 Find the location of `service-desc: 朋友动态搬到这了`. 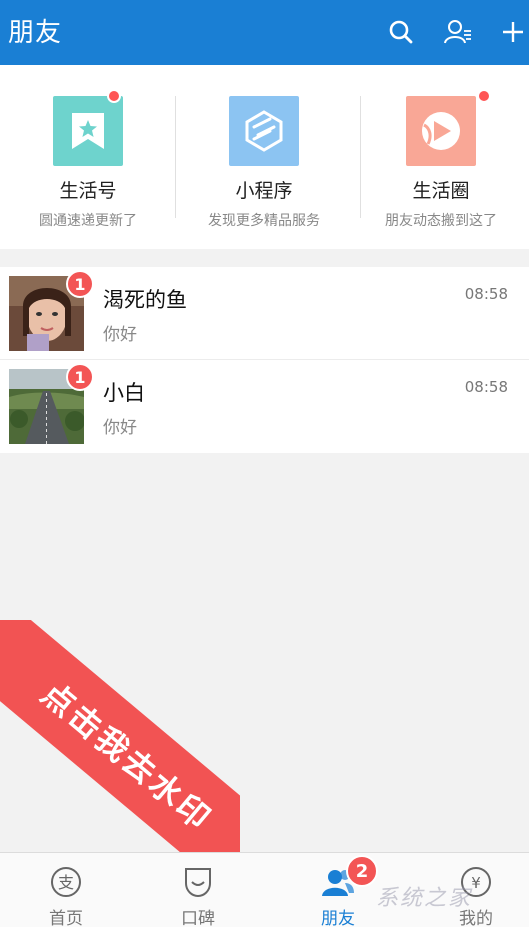

service-desc: 朋友动态搬到这了 is located at coordinates (441, 221).